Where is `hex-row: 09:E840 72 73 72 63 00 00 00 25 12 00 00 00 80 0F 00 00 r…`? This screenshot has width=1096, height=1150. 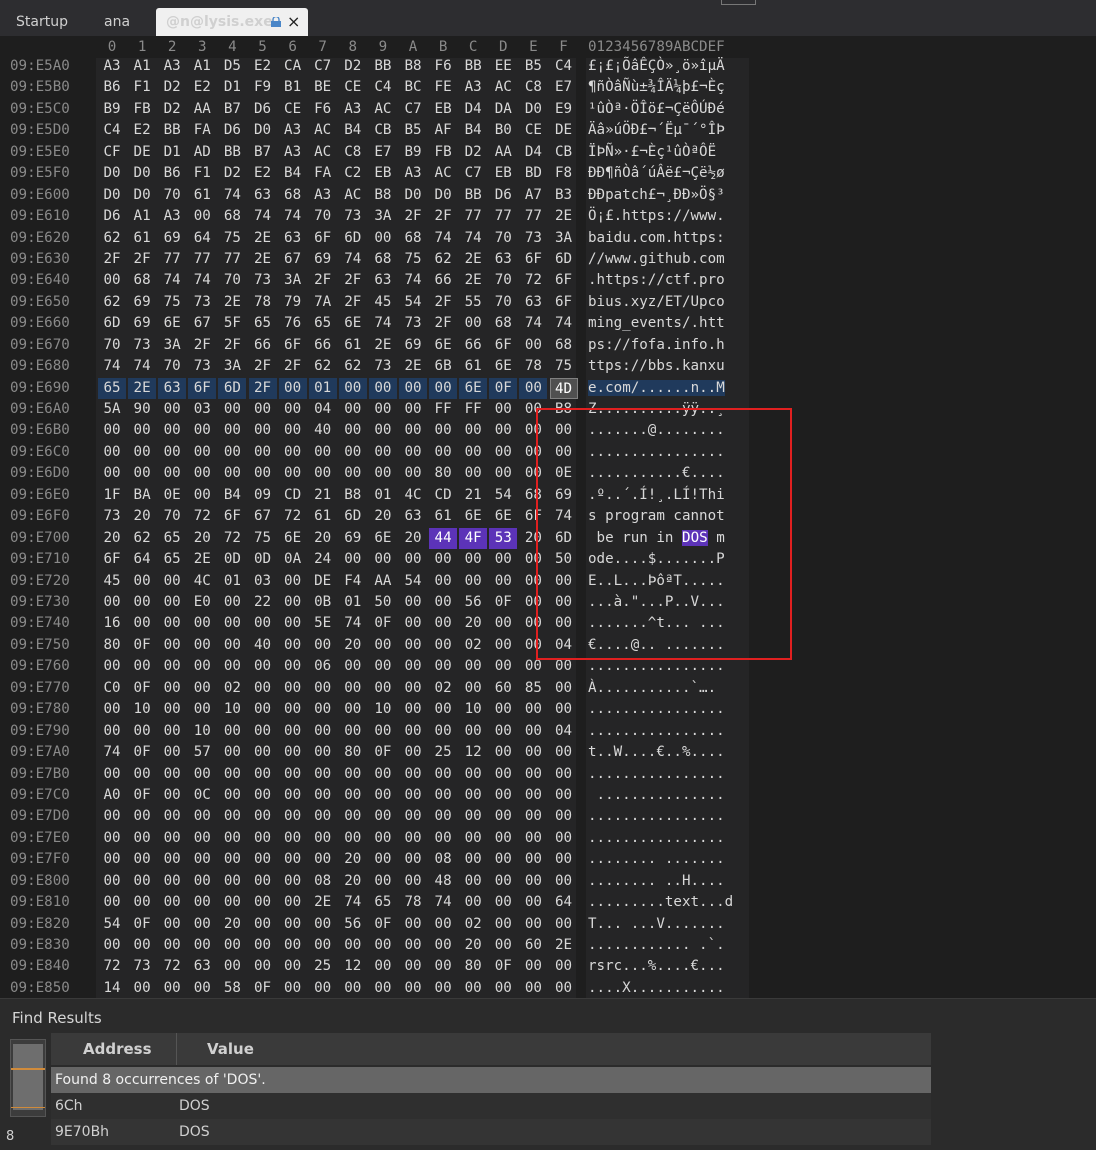 hex-row: 09:E840 72 73 72 63 00 00 00 25 12 00 00 00 80 0F 00 00 r… is located at coordinates (386, 966).